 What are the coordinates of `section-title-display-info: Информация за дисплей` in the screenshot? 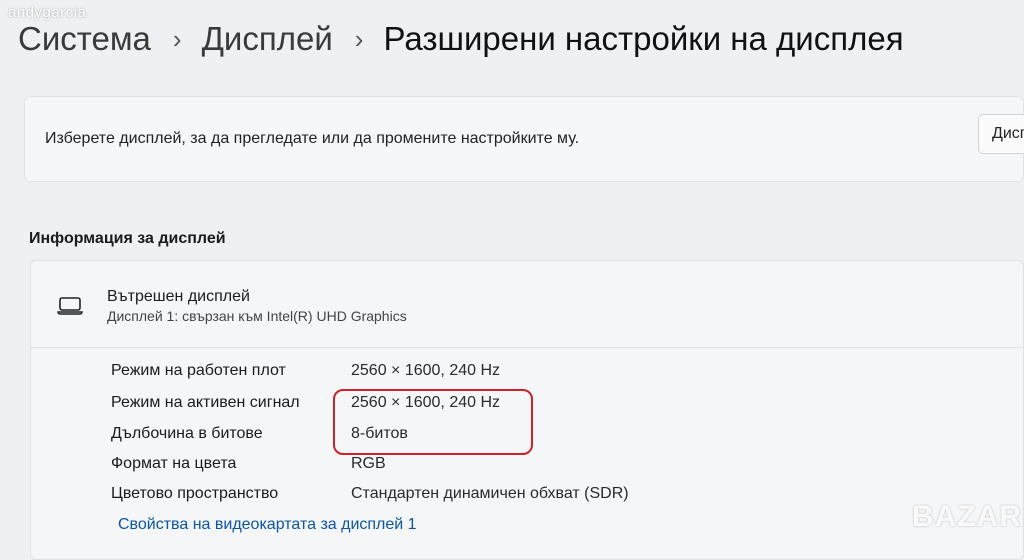 It's located at (127, 238).